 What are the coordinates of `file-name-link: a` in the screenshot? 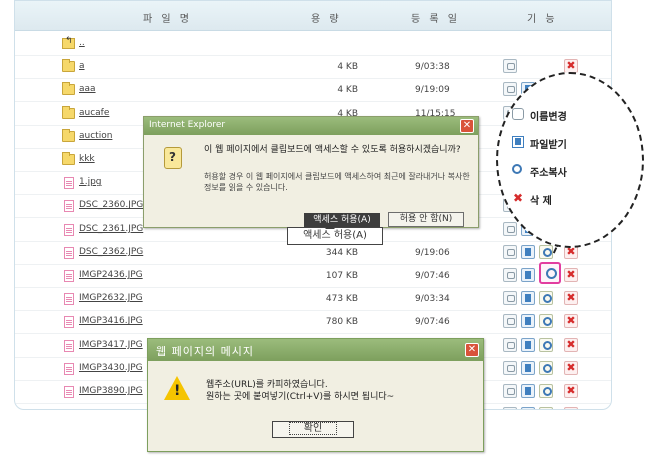 It's located at (82, 66).